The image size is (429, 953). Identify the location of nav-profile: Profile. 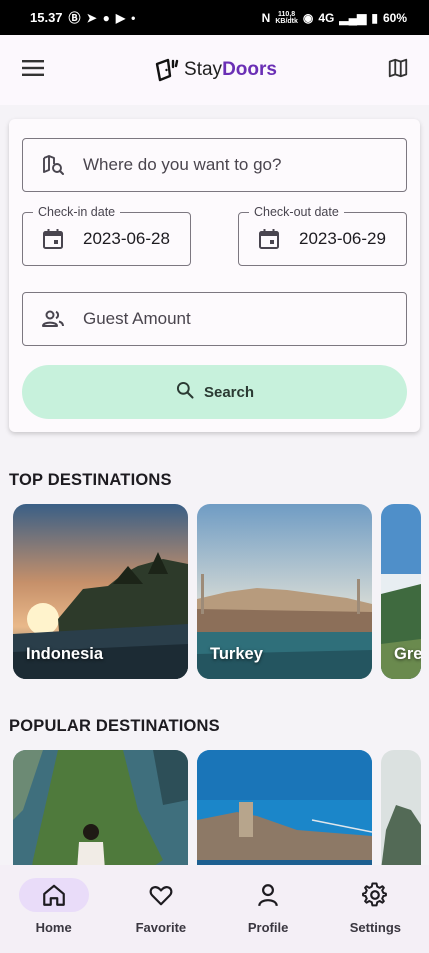
(268, 915).